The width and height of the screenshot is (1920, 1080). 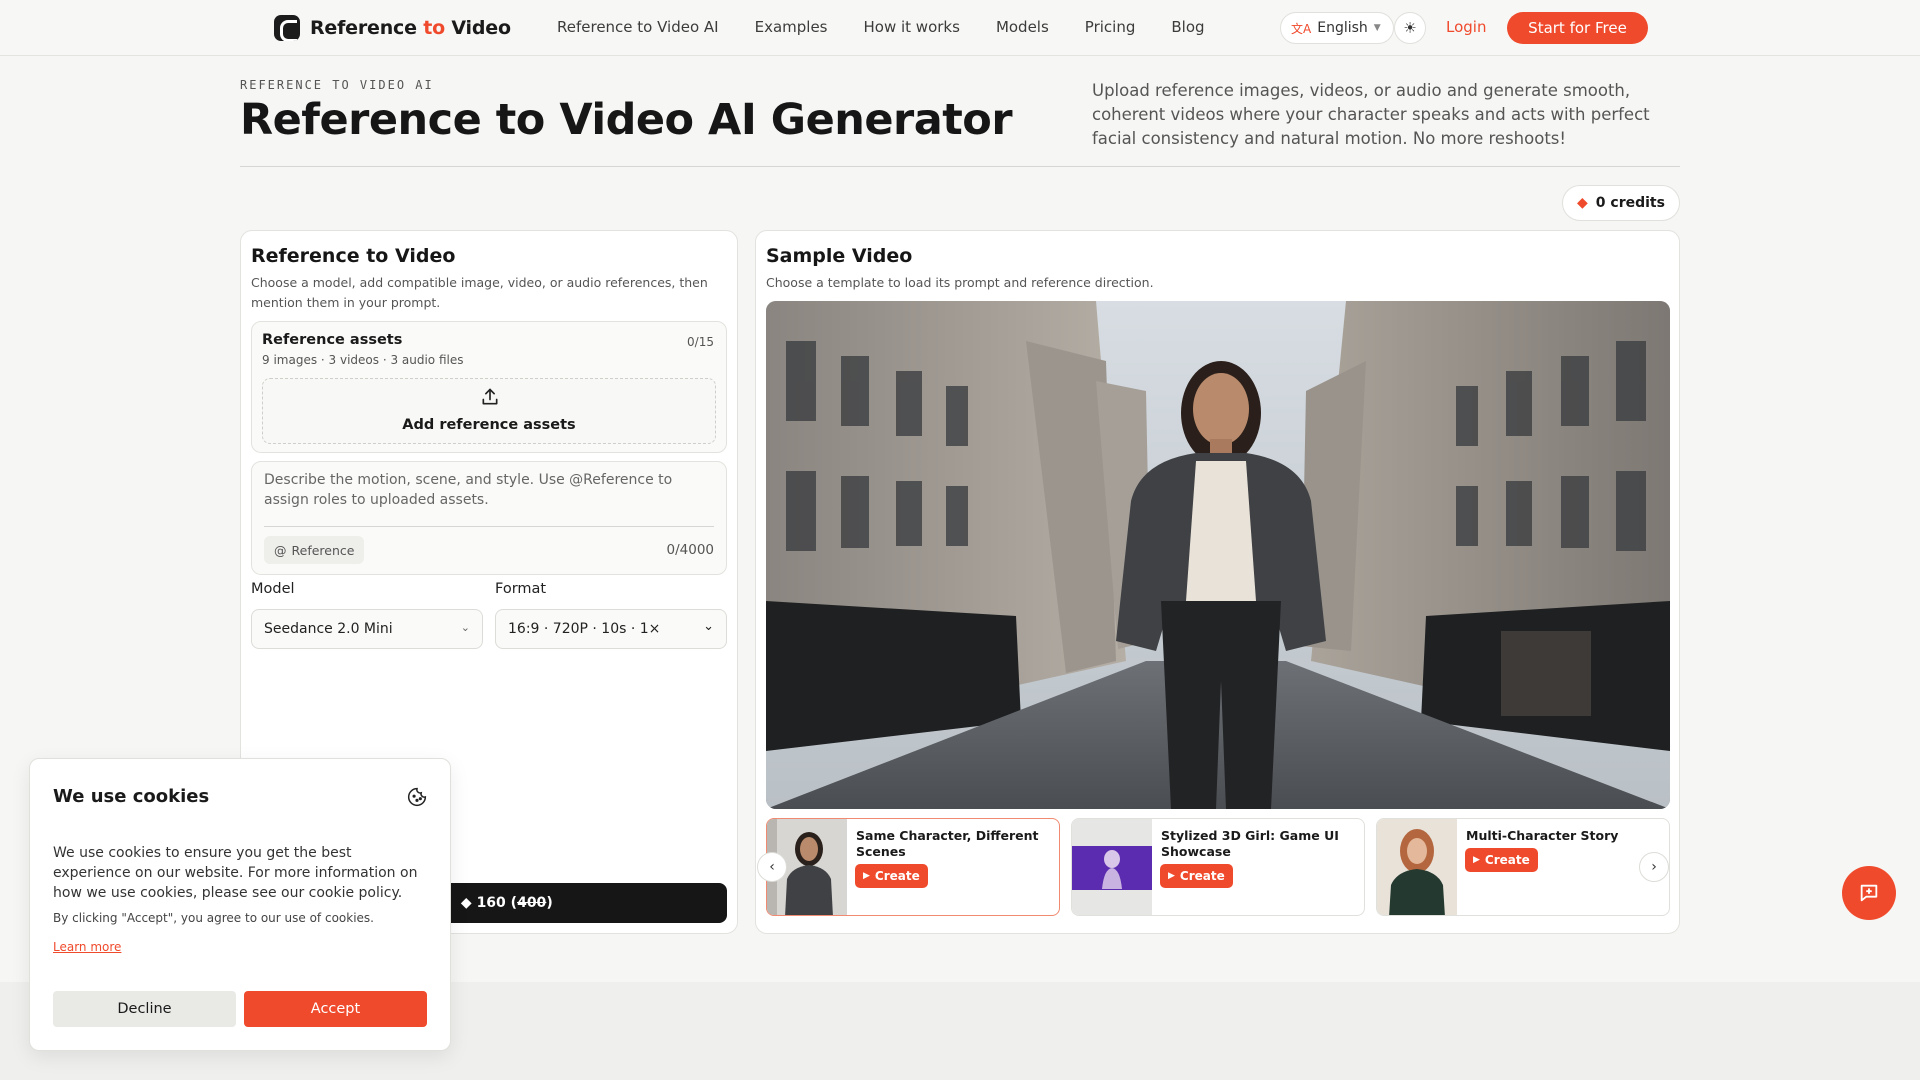 I want to click on learn-more-link: Learn more, so click(x=87, y=947).